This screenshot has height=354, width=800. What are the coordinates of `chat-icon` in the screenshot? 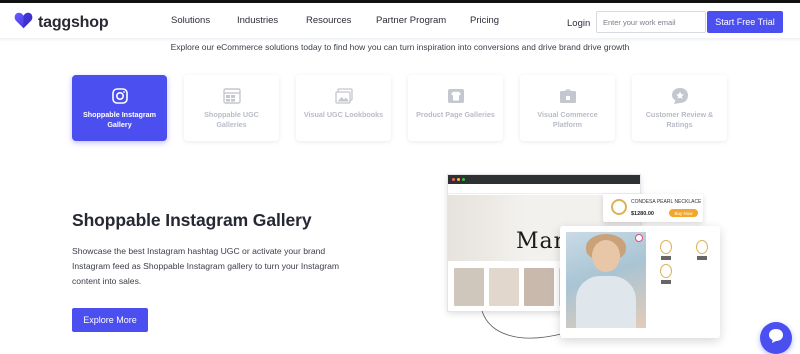 It's located at (776, 338).